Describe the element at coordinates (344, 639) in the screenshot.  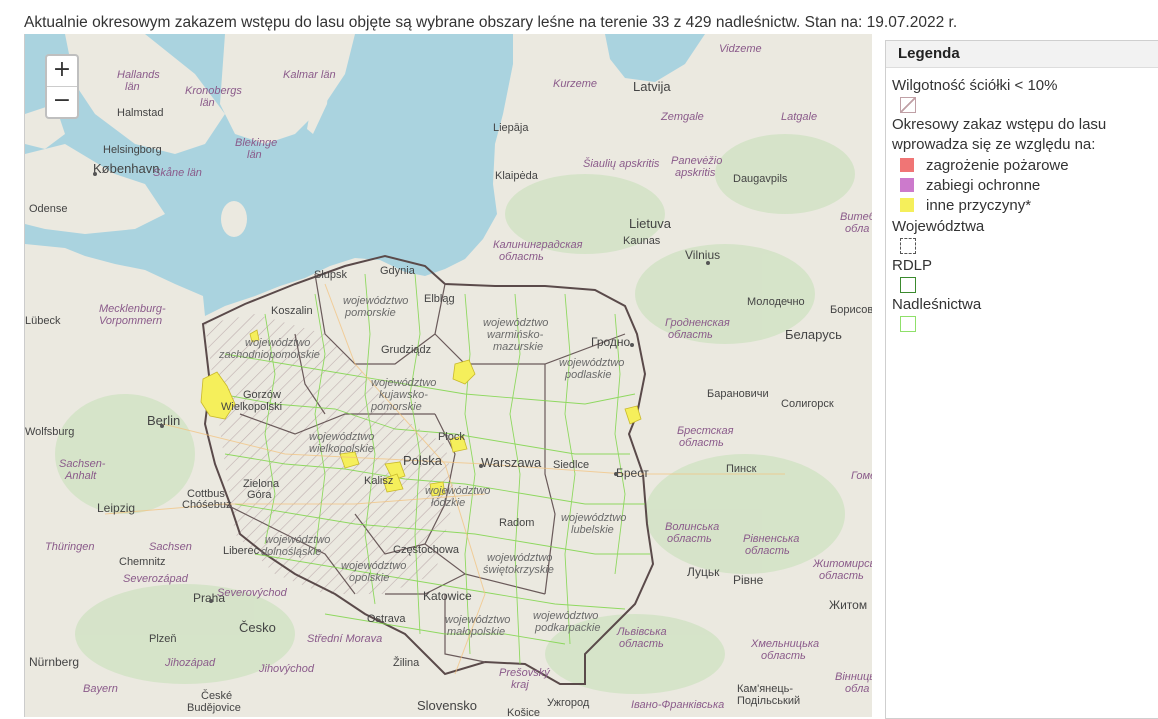
I see `map-label: Střední Morava` at that location.